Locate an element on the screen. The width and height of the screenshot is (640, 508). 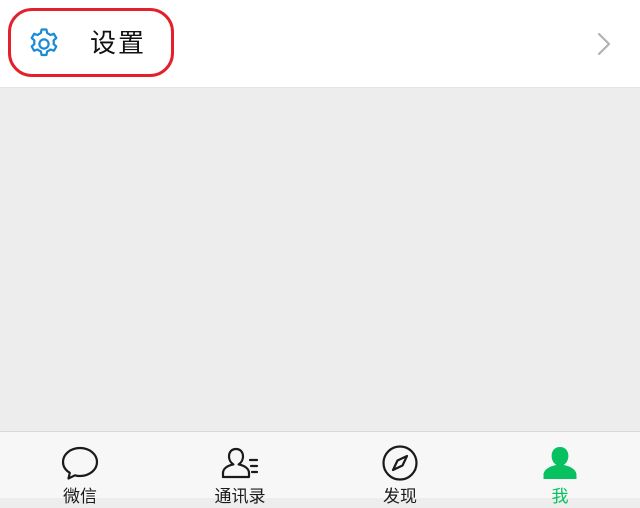
chat-bubble-icon is located at coordinates (80, 463).